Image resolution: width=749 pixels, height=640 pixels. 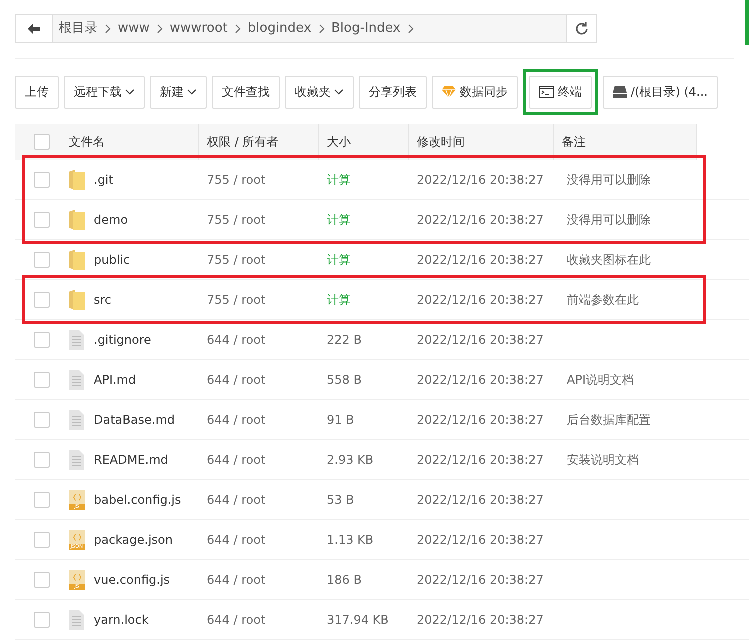 I want to click on file-name: .git, so click(x=104, y=179).